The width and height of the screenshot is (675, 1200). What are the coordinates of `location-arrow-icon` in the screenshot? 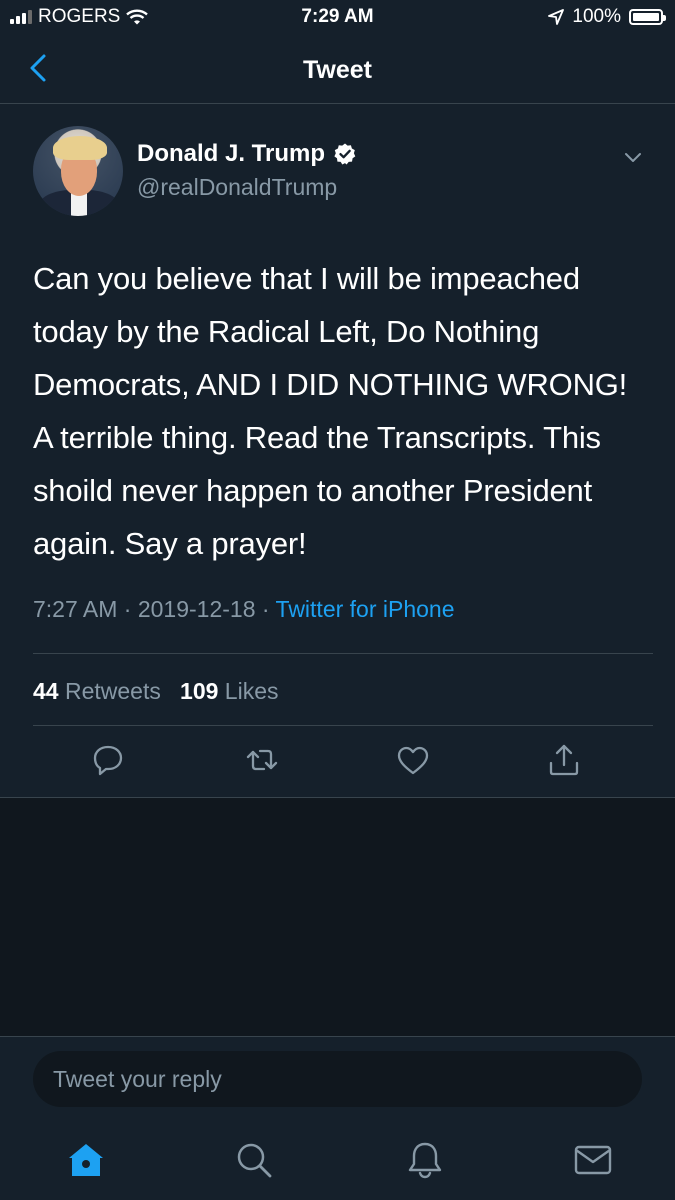 It's located at (556, 17).